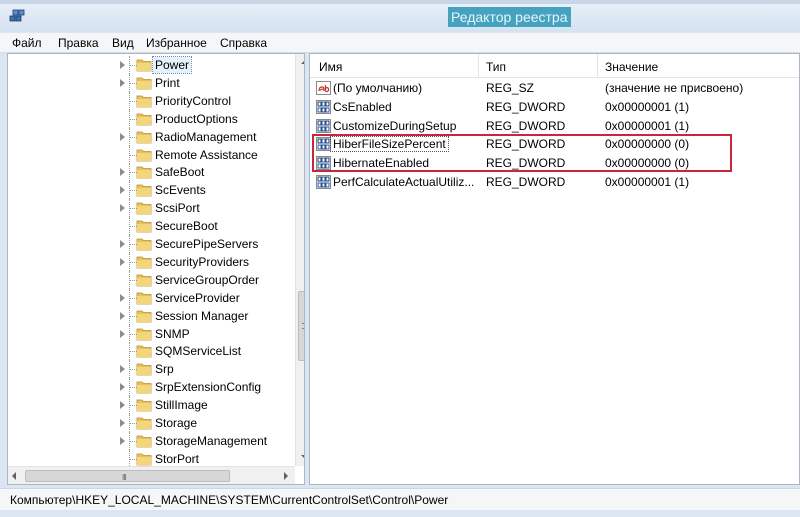 The image size is (800, 517). Describe the element at coordinates (17, 16) in the screenshot. I see `regedit-icon` at that location.